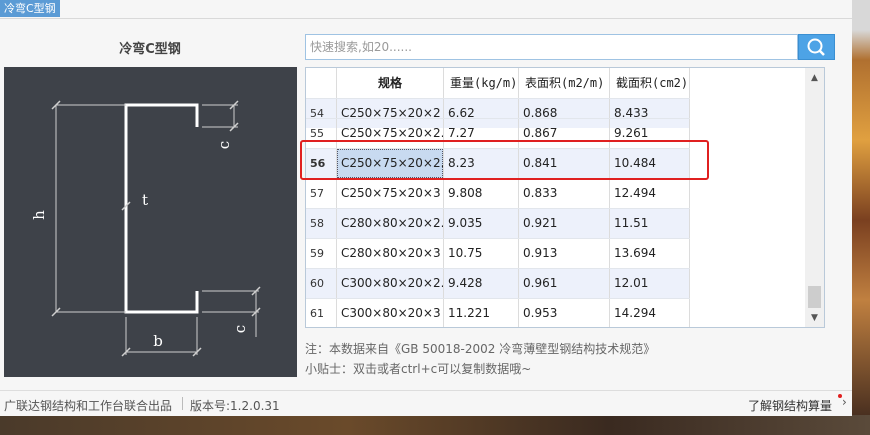  I want to click on table-row: 57 C250×75×20×3 9.808 0.833 12.494, so click(498, 193).